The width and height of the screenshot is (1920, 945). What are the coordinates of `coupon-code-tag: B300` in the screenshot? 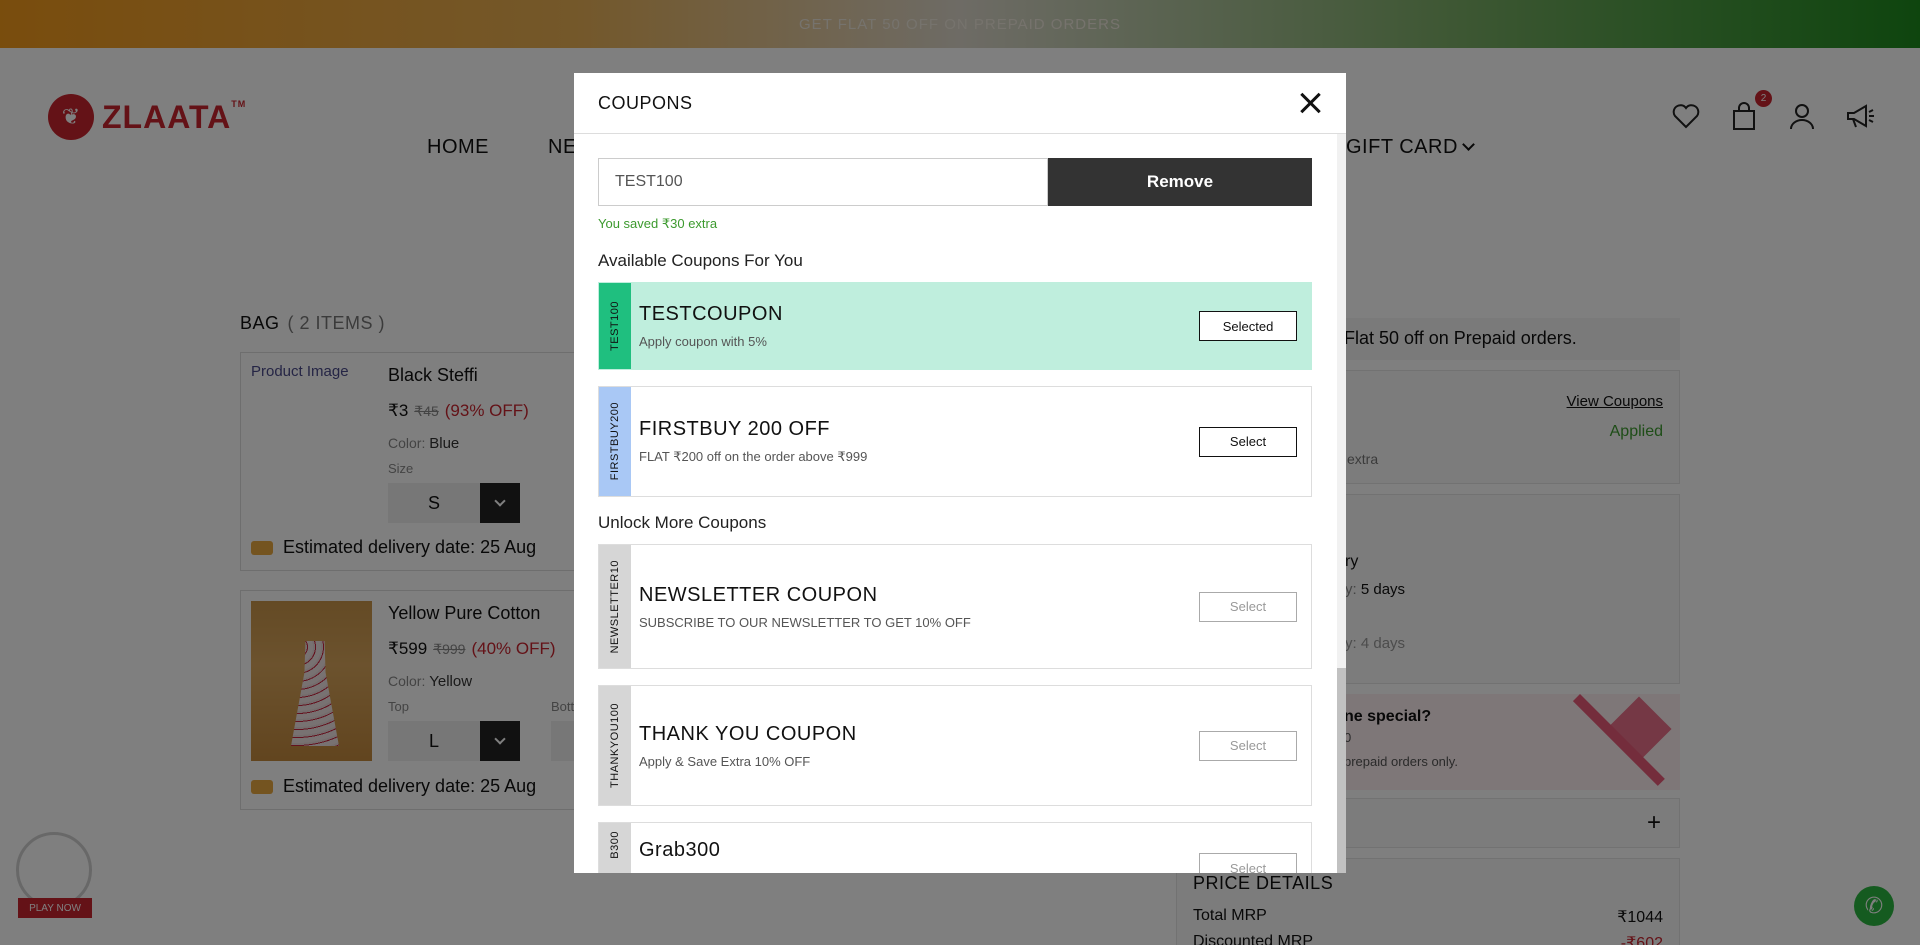 It's located at (615, 848).